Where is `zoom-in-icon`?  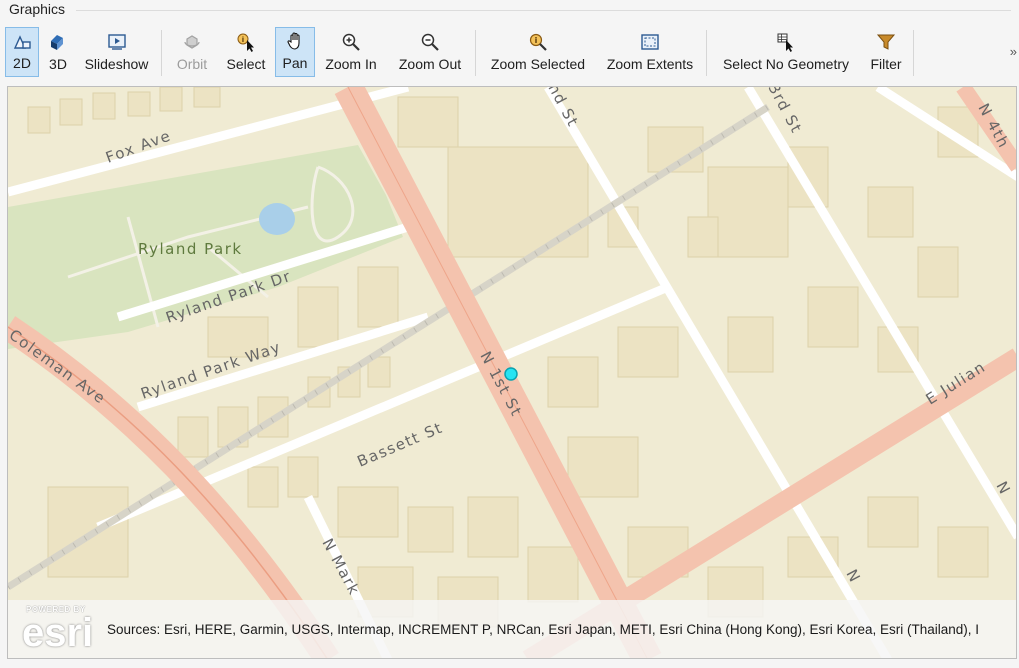 zoom-in-icon is located at coordinates (351, 42).